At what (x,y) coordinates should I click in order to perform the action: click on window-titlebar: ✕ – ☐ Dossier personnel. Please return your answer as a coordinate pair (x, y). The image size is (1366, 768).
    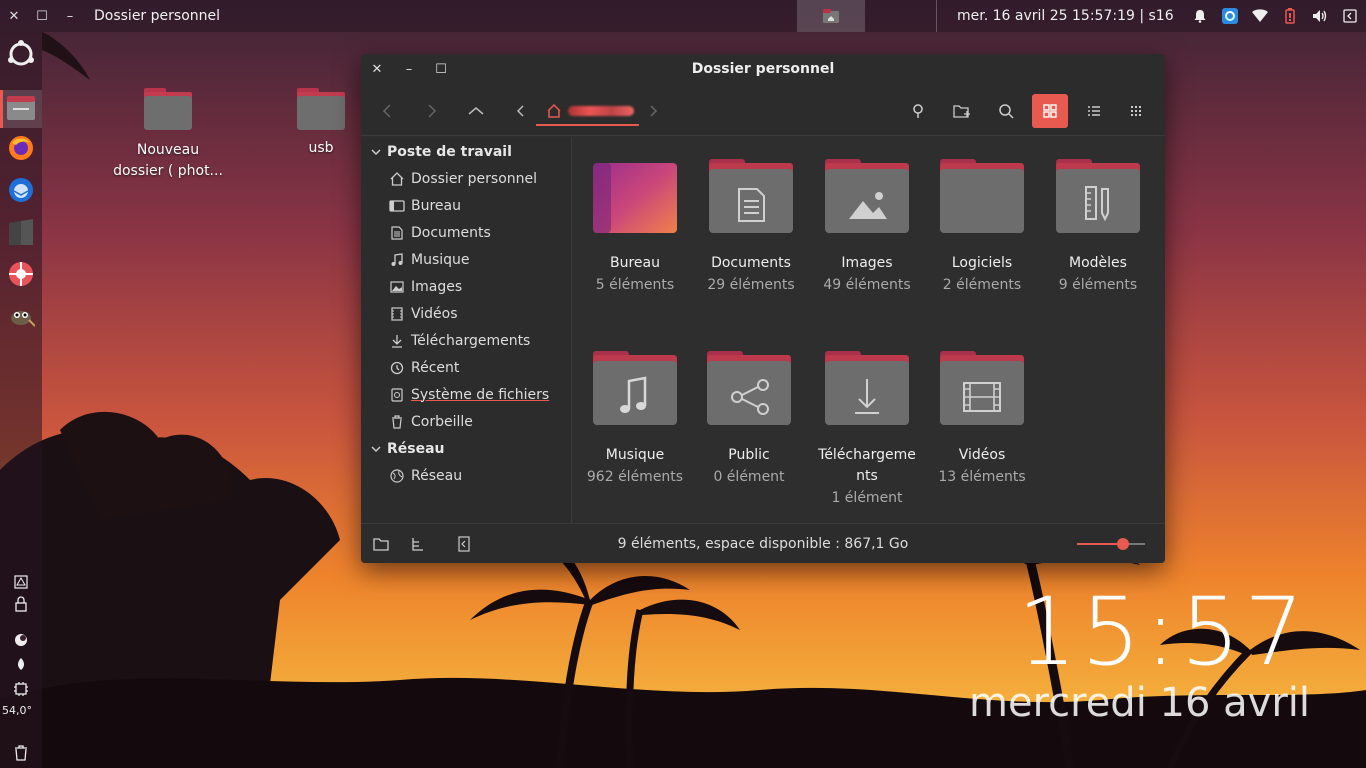
    Looking at the image, I should click on (763, 69).